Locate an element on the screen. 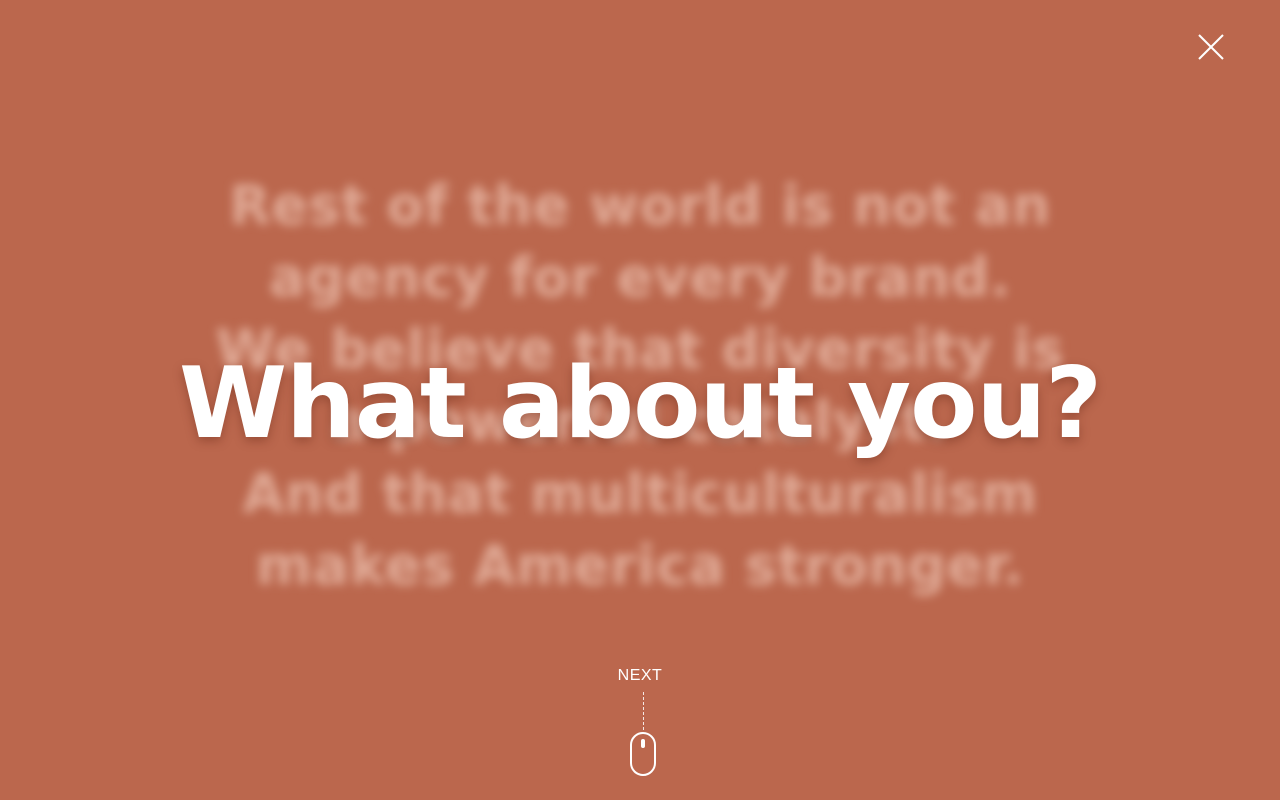 The width and height of the screenshot is (1280, 800). close-icon is located at coordinates (1211, 47).